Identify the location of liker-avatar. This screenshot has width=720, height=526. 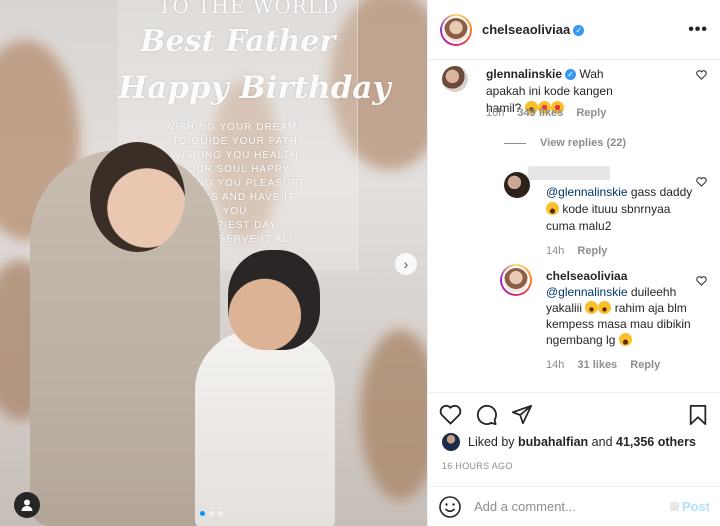
(451, 442).